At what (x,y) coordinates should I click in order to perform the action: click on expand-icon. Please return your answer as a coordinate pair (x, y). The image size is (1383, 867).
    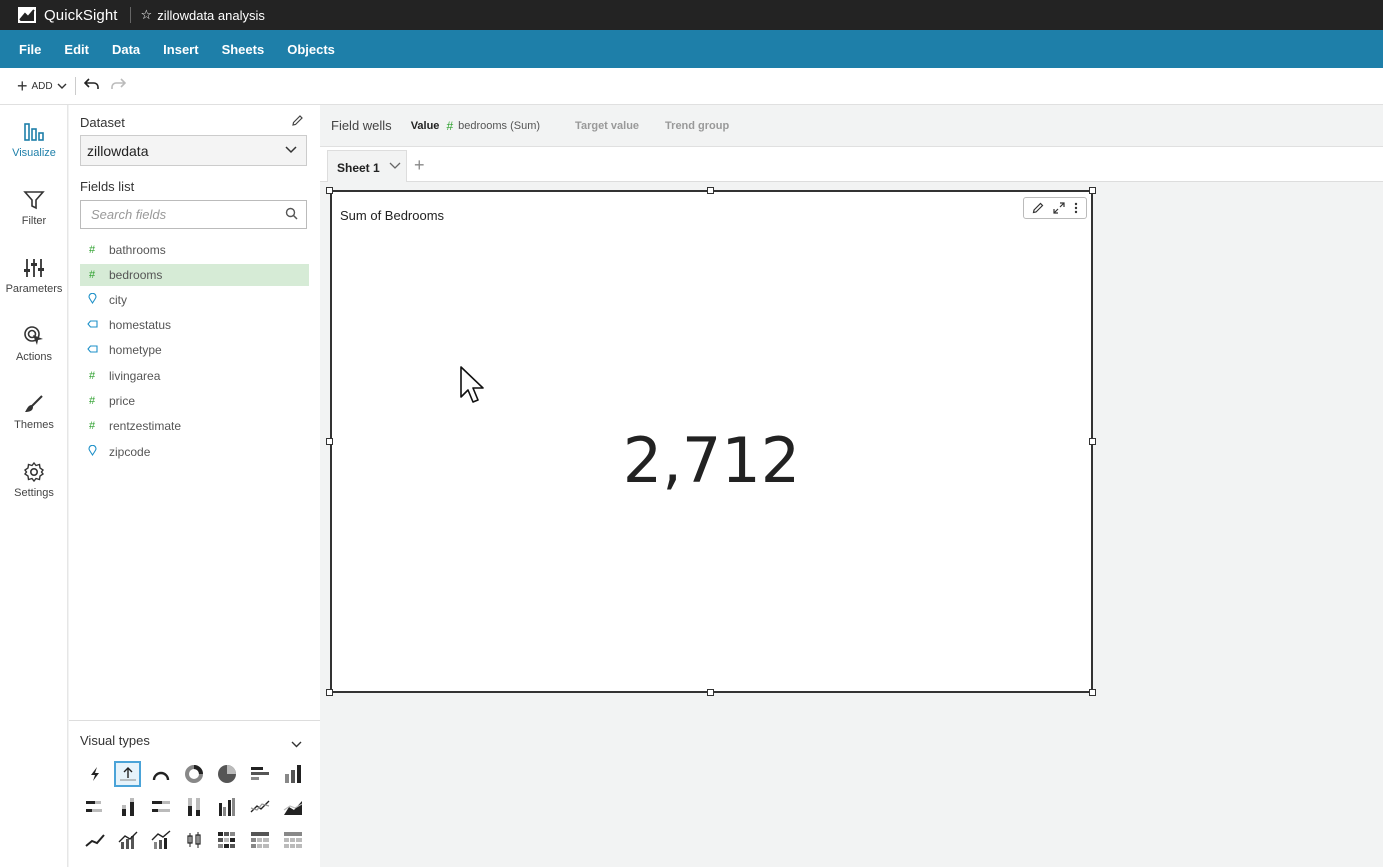
    Looking at the image, I should click on (1059, 208).